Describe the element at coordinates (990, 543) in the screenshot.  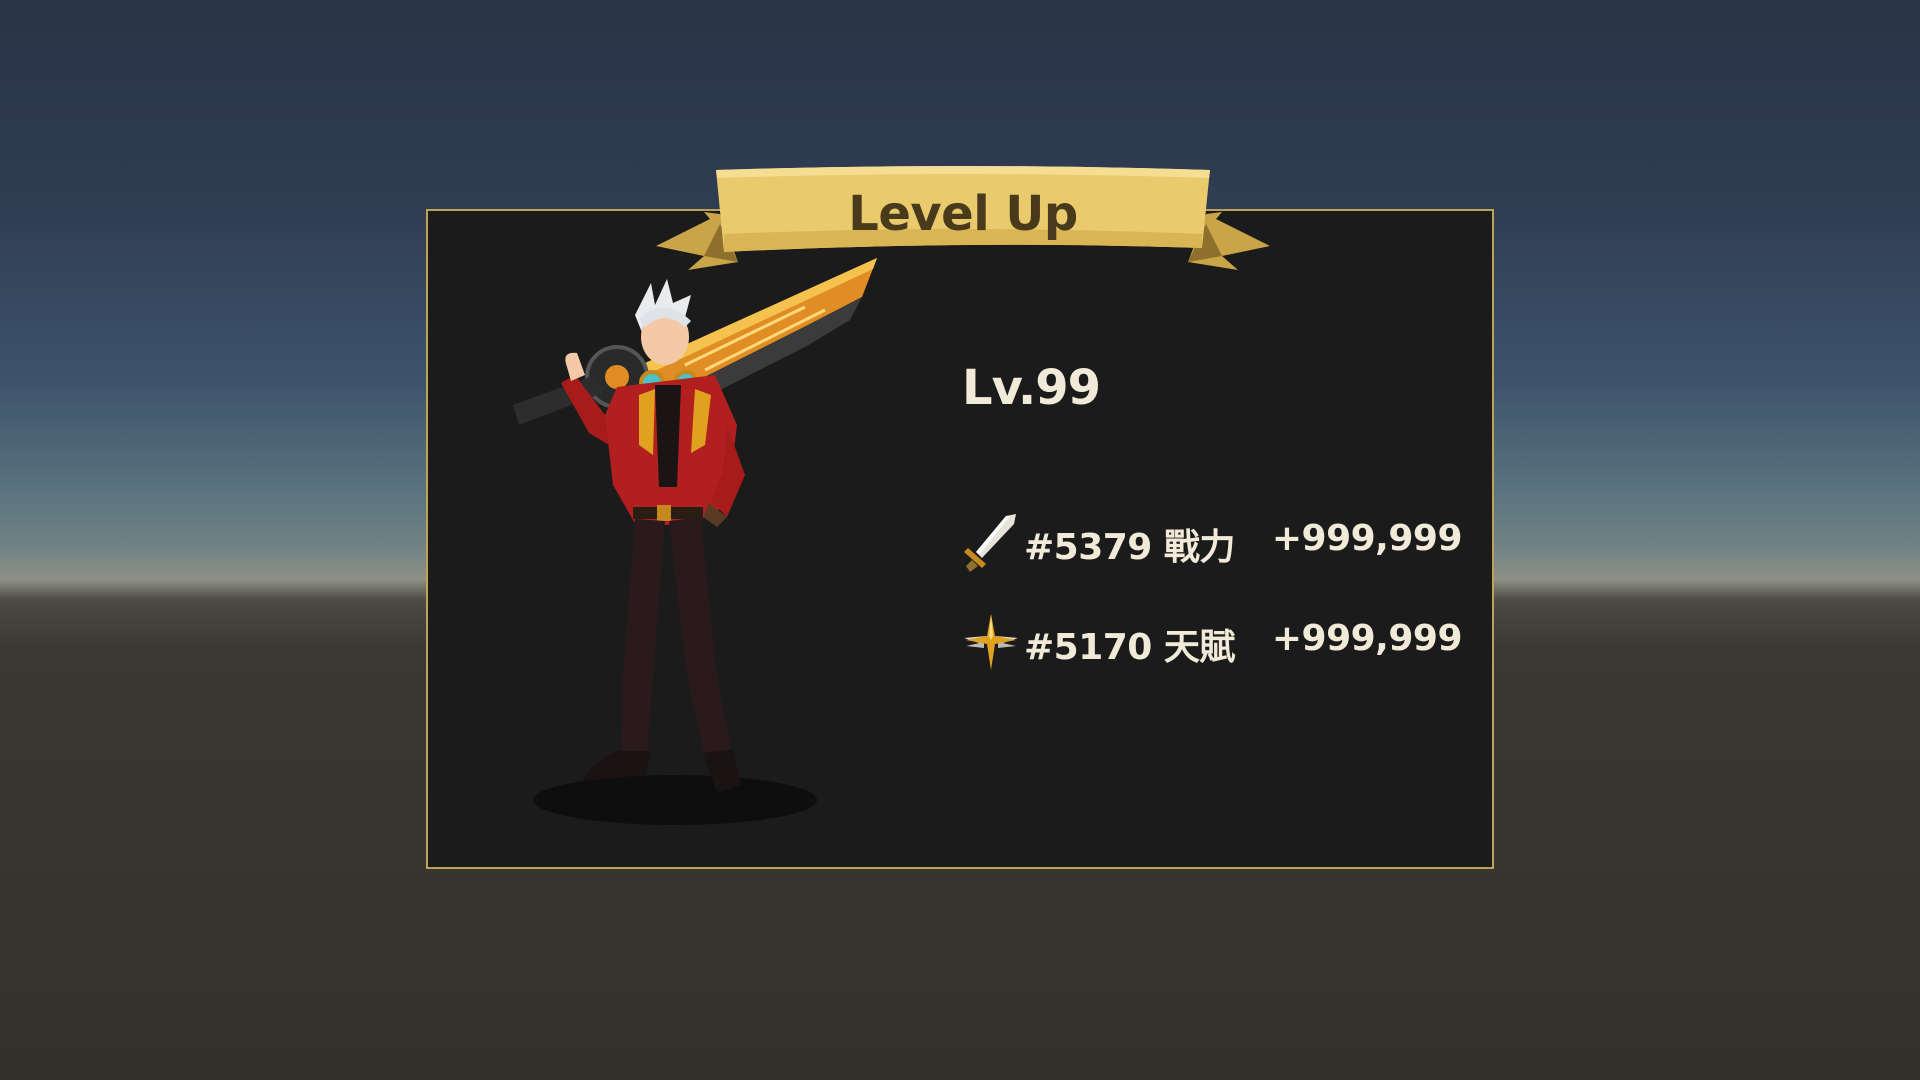
I see `sword-icon` at that location.